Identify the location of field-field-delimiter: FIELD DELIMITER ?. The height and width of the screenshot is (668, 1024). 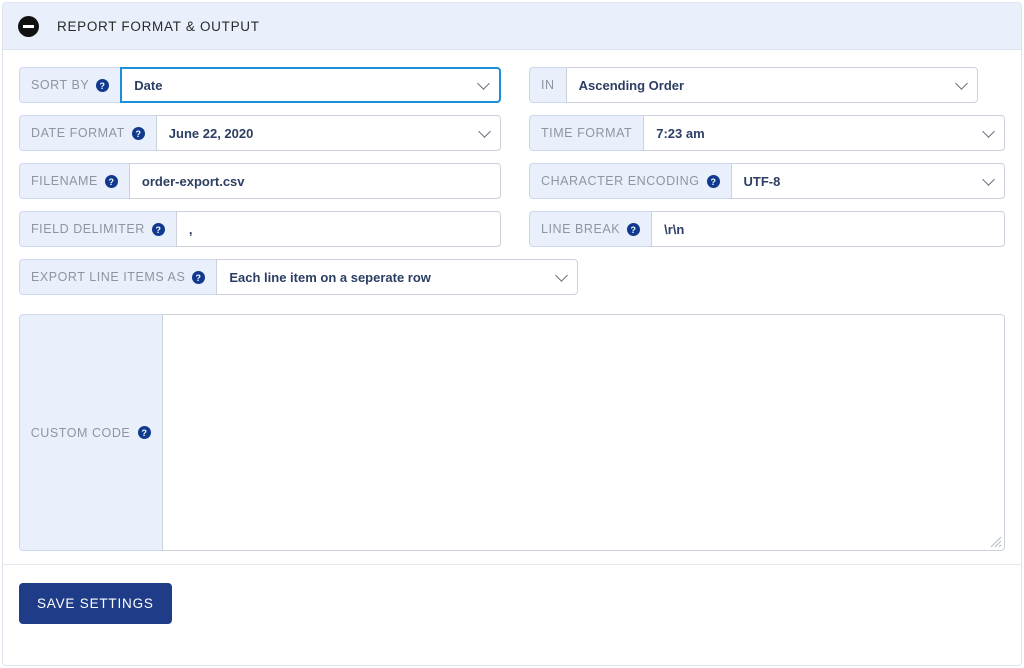
(260, 229).